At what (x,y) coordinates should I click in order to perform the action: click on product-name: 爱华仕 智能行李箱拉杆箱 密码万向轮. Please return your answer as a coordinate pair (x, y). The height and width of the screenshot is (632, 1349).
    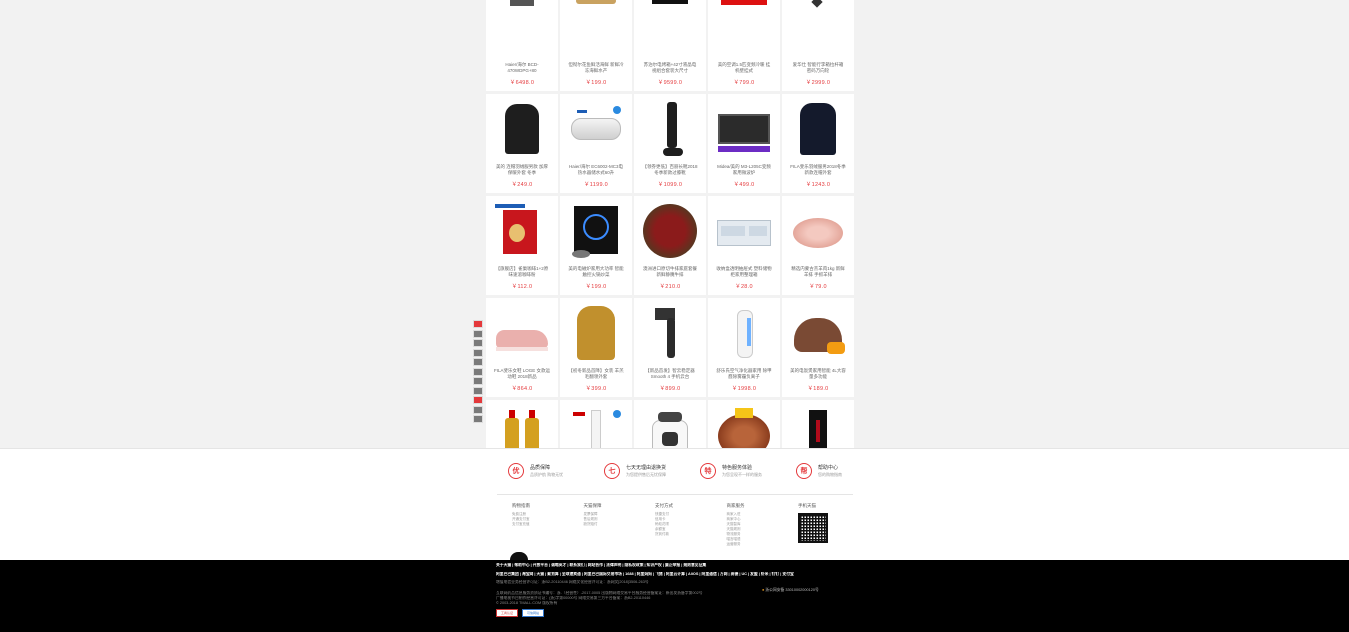
    Looking at the image, I should click on (818, 68).